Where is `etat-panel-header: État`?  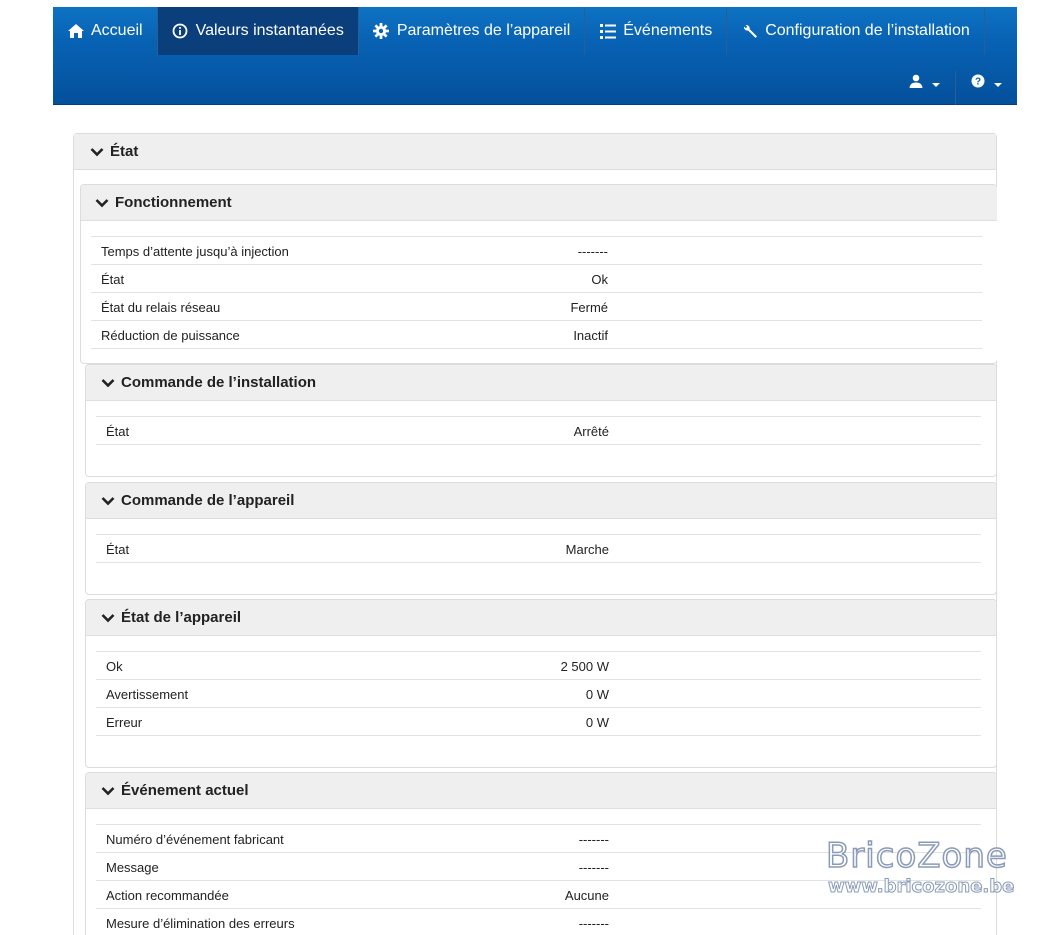 etat-panel-header: État is located at coordinates (535, 152).